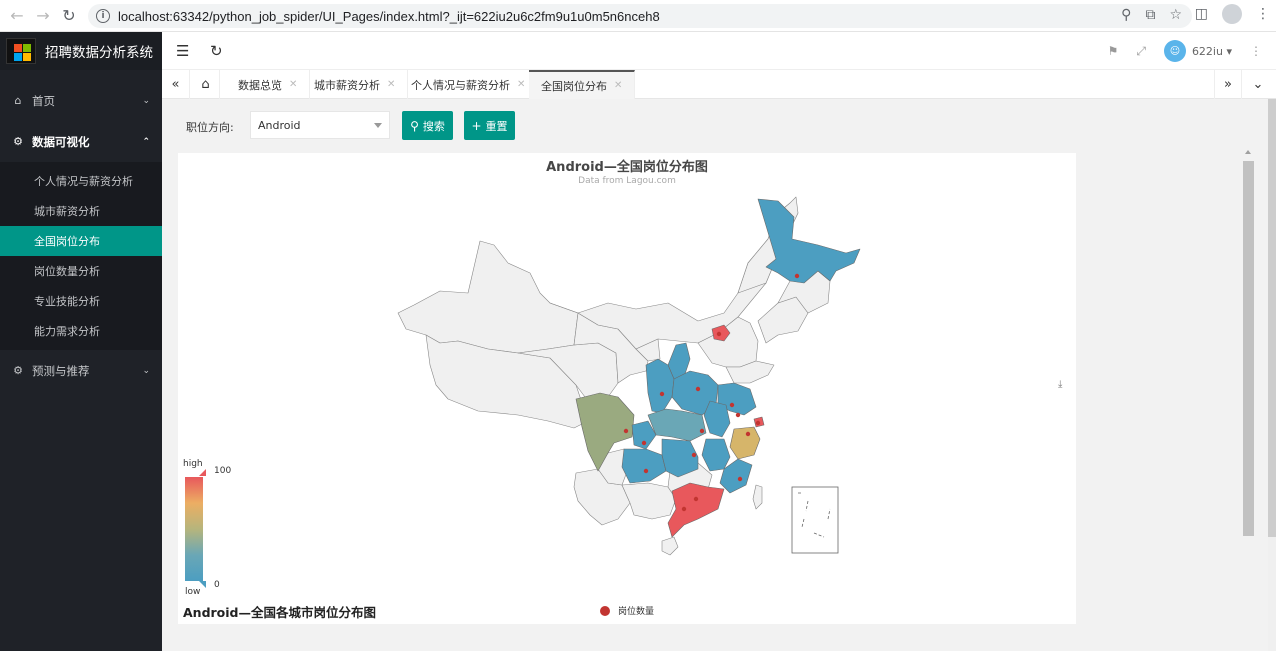 This screenshot has height=651, width=1276. I want to click on job-direction-select: Android, so click(320, 125).